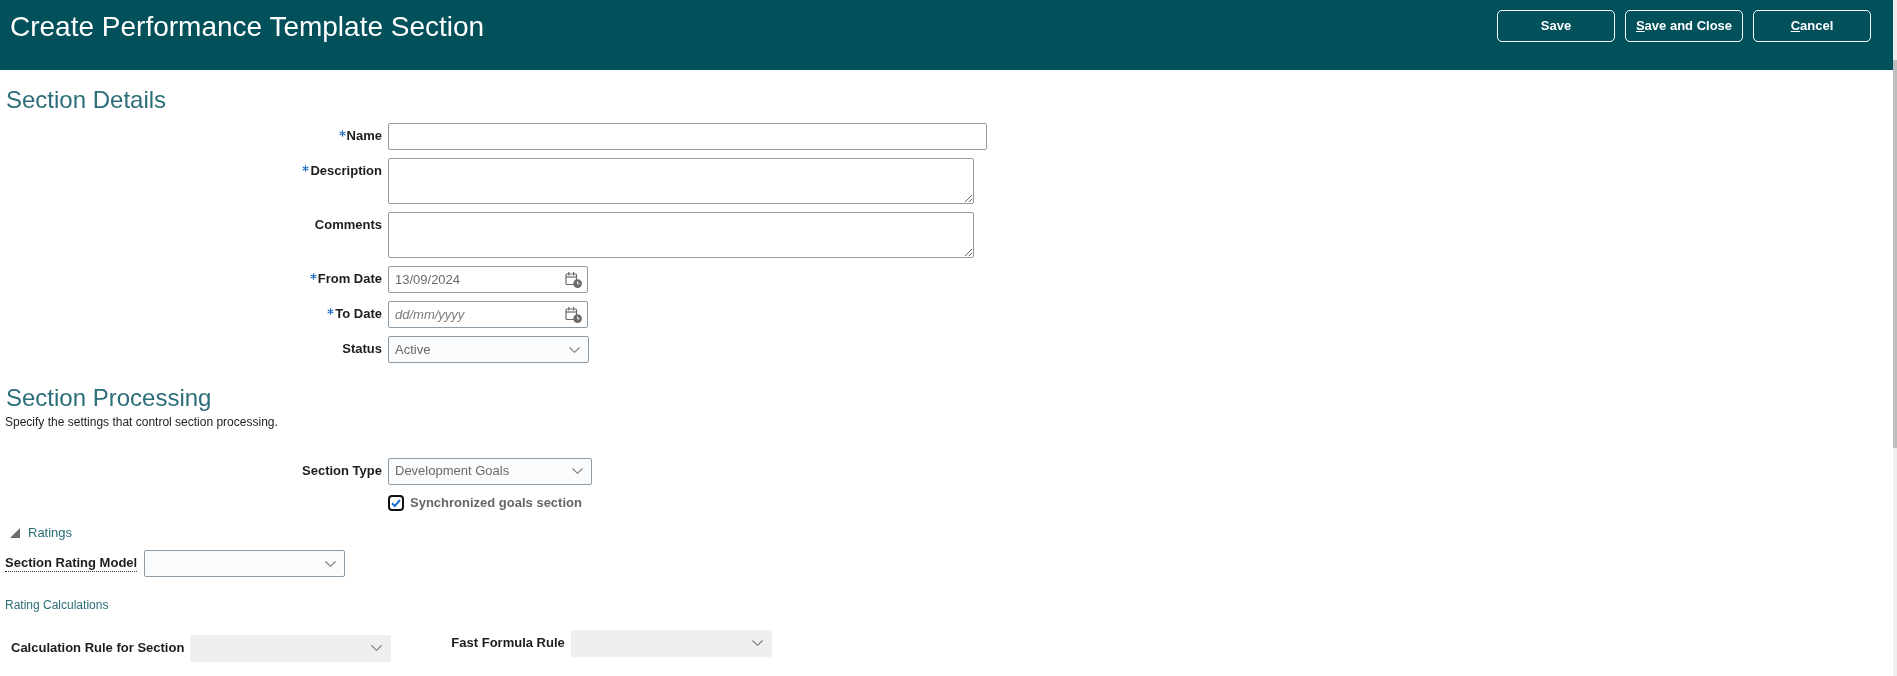  Describe the element at coordinates (488, 279) in the screenshot. I see `date-field: 13/09/2024` at that location.